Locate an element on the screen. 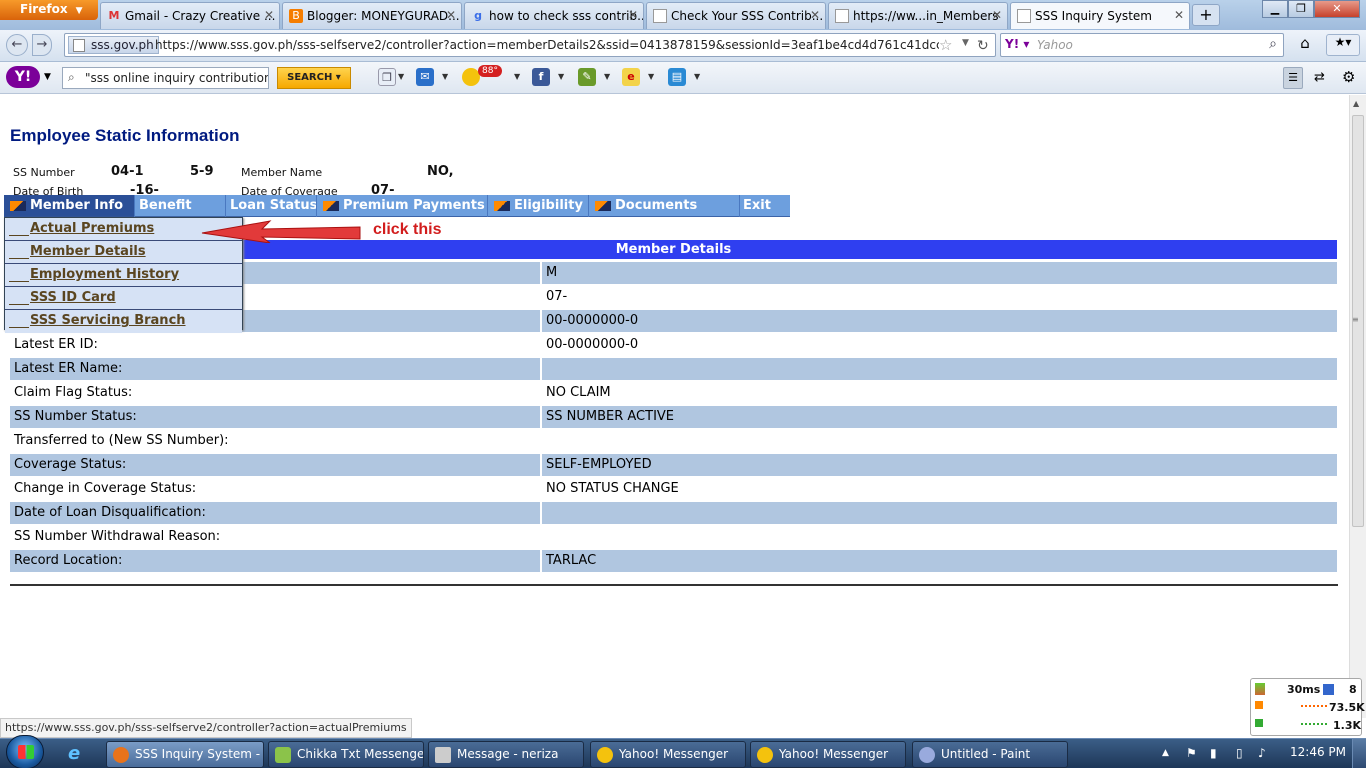  tab-check-sss: Check Your SSS Contrib... ✕ is located at coordinates (736, 15).